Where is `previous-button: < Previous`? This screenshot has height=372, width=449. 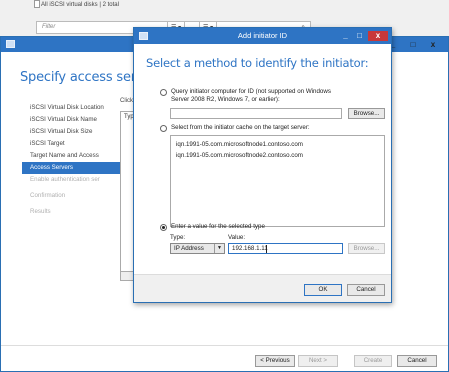
previous-button: < Previous is located at coordinates (275, 361).